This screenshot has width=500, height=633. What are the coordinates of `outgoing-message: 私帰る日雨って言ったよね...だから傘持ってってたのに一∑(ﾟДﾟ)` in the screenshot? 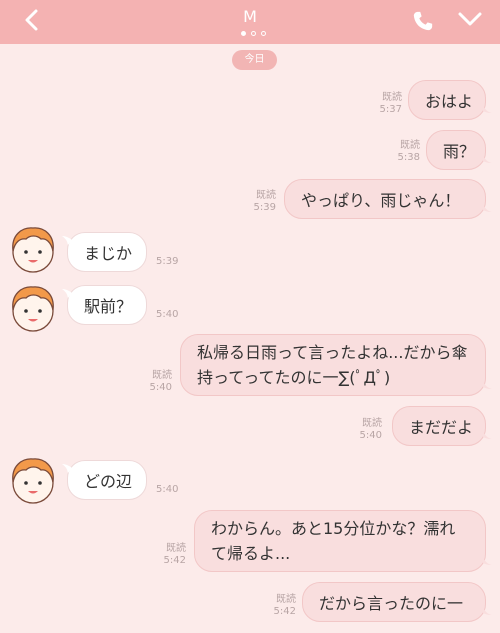 It's located at (333, 365).